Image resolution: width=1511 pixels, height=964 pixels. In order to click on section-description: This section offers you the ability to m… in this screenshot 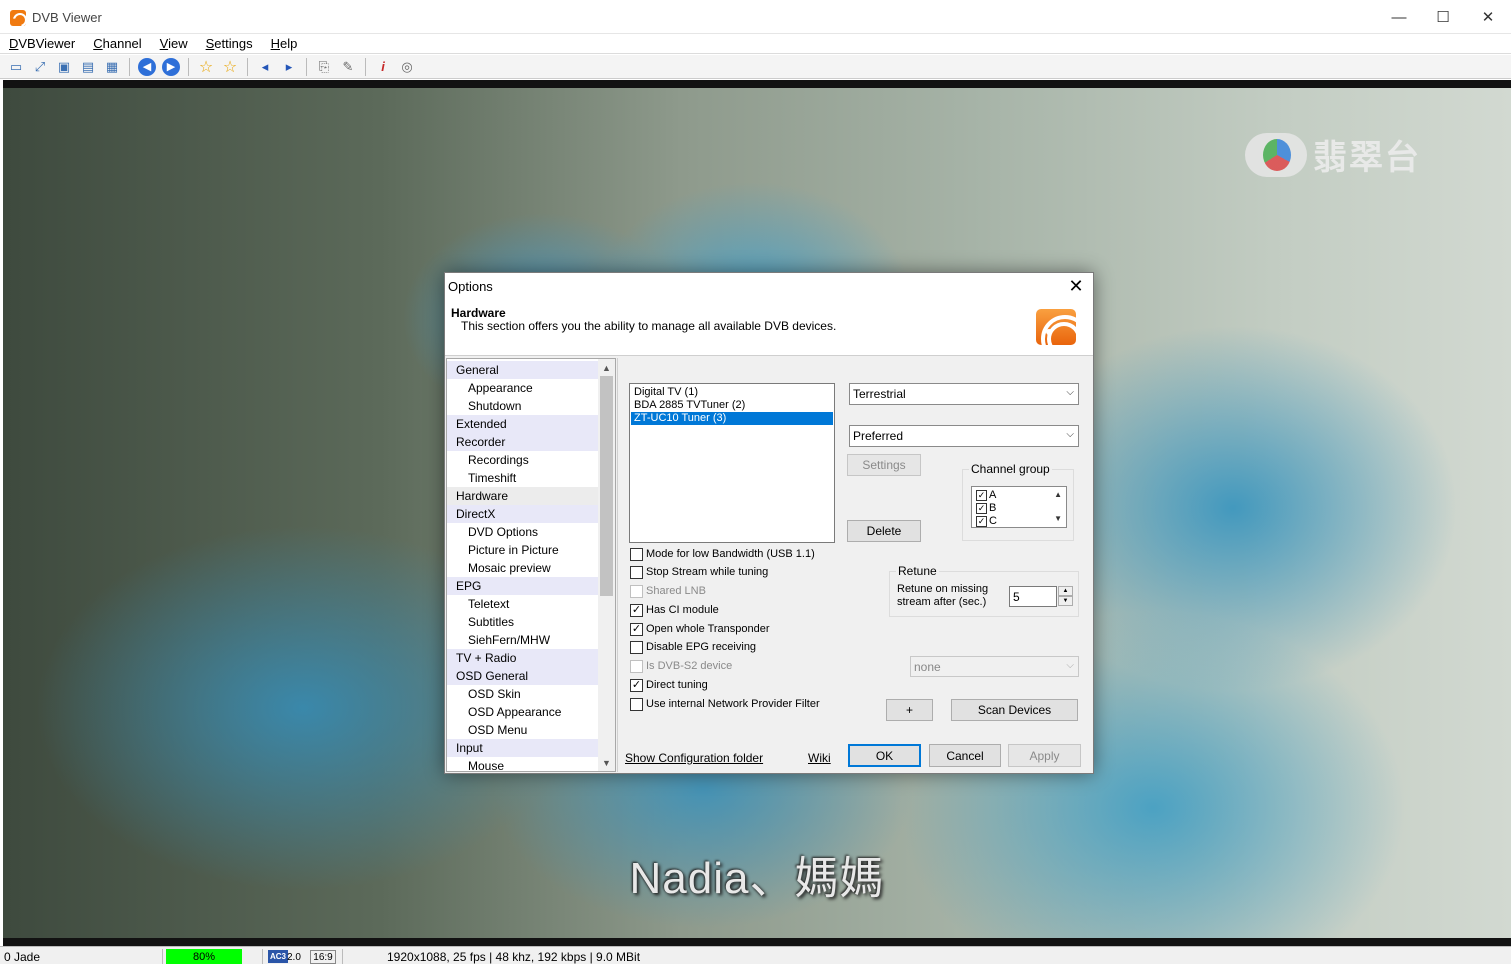, I will do `click(649, 326)`.